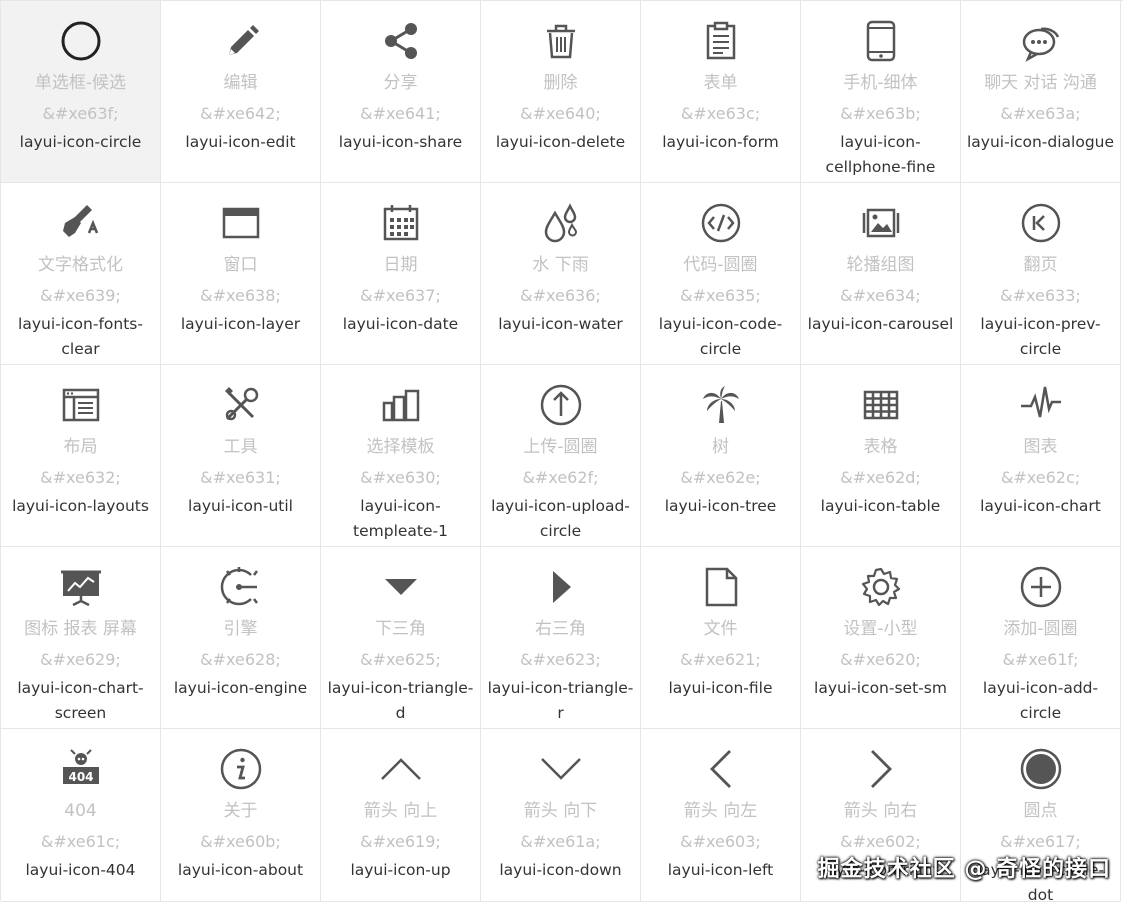  I want to click on icon-unicode: &#xe631;, so click(240, 478).